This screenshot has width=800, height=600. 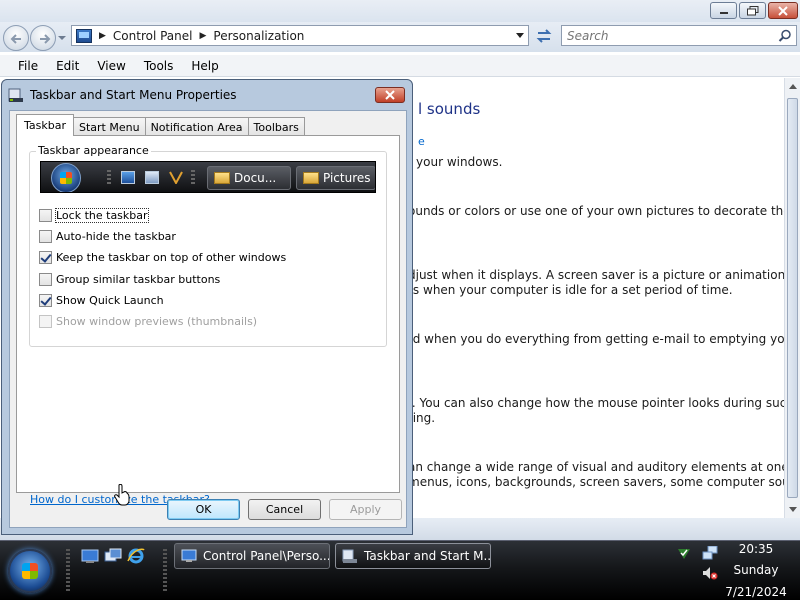 I want to click on menu-file: File, so click(x=23, y=66).